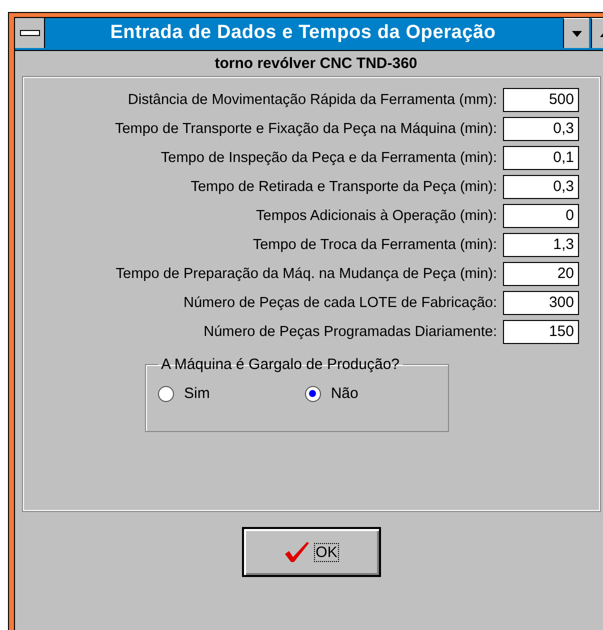 This screenshot has height=630, width=603. I want to click on field-label: Tempo de Transporte e Fixação da Peça na Máquina (min):, so click(305, 128).